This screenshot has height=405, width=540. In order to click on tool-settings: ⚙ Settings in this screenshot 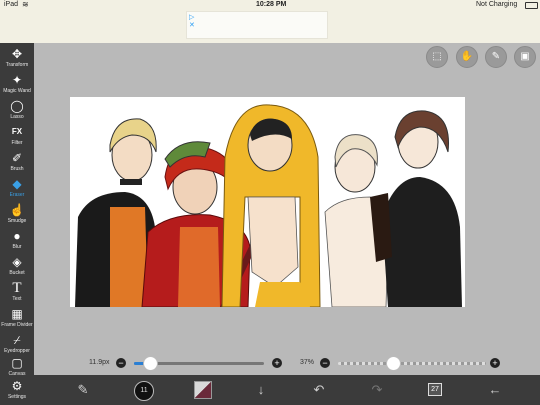, I will do `click(17, 391)`.